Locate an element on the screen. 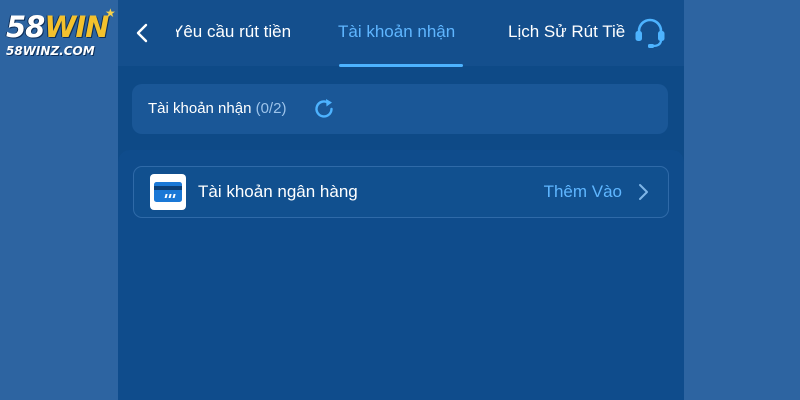  chevron-right-icon is located at coordinates (643, 192).